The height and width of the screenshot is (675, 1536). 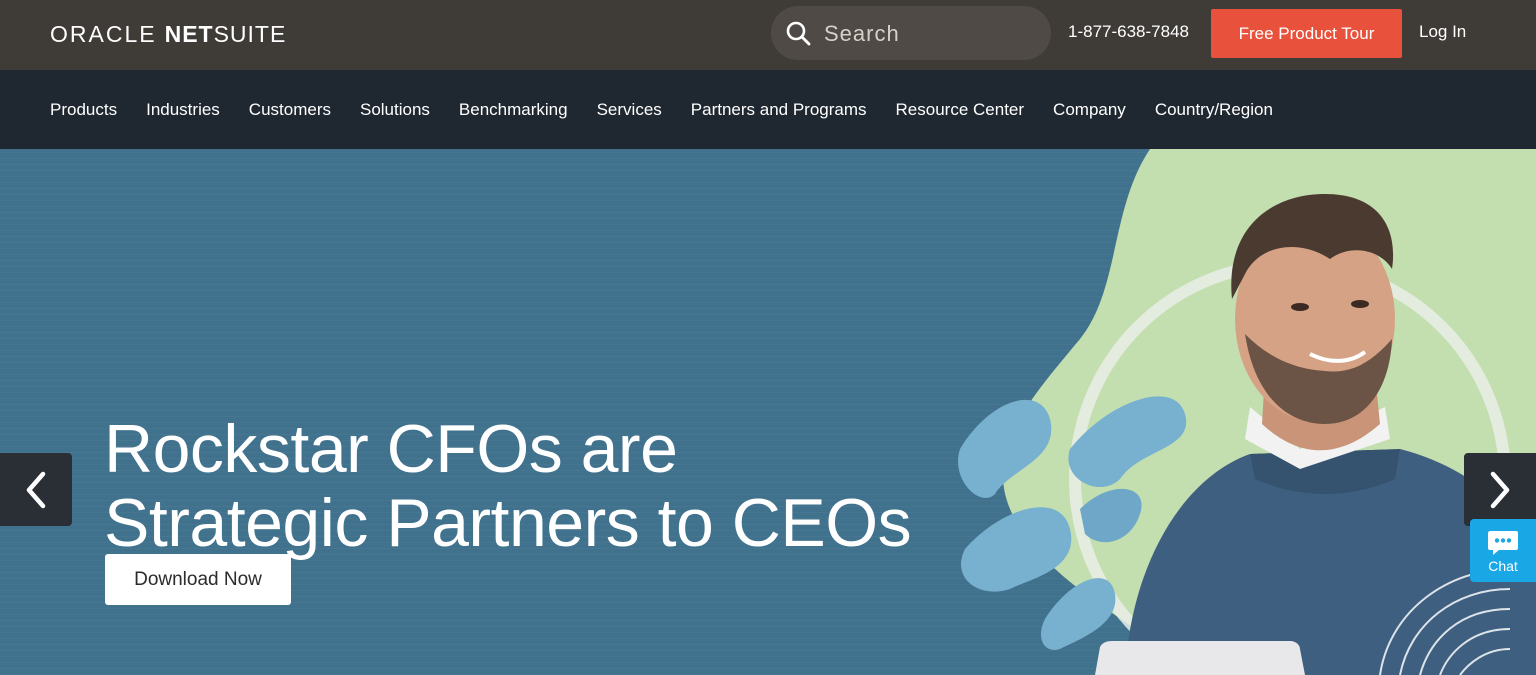 I want to click on chat-button: Chat, so click(x=1503, y=550).